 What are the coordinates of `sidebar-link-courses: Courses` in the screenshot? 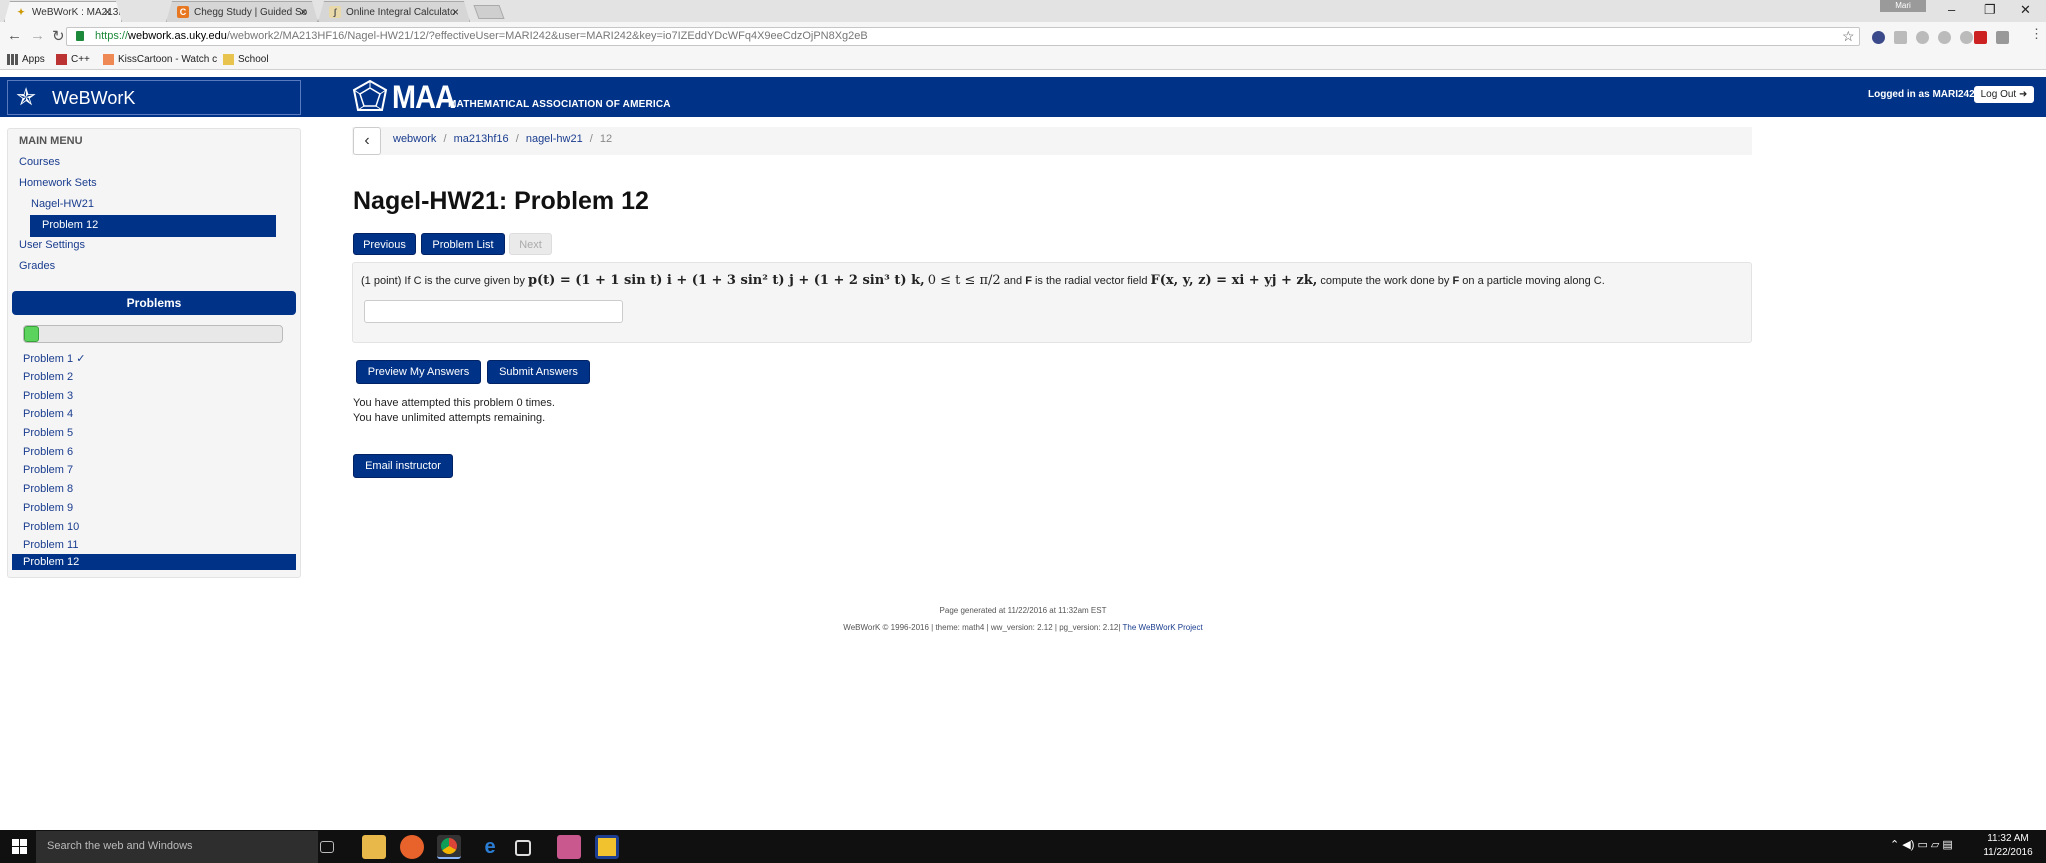 It's located at (39, 162).